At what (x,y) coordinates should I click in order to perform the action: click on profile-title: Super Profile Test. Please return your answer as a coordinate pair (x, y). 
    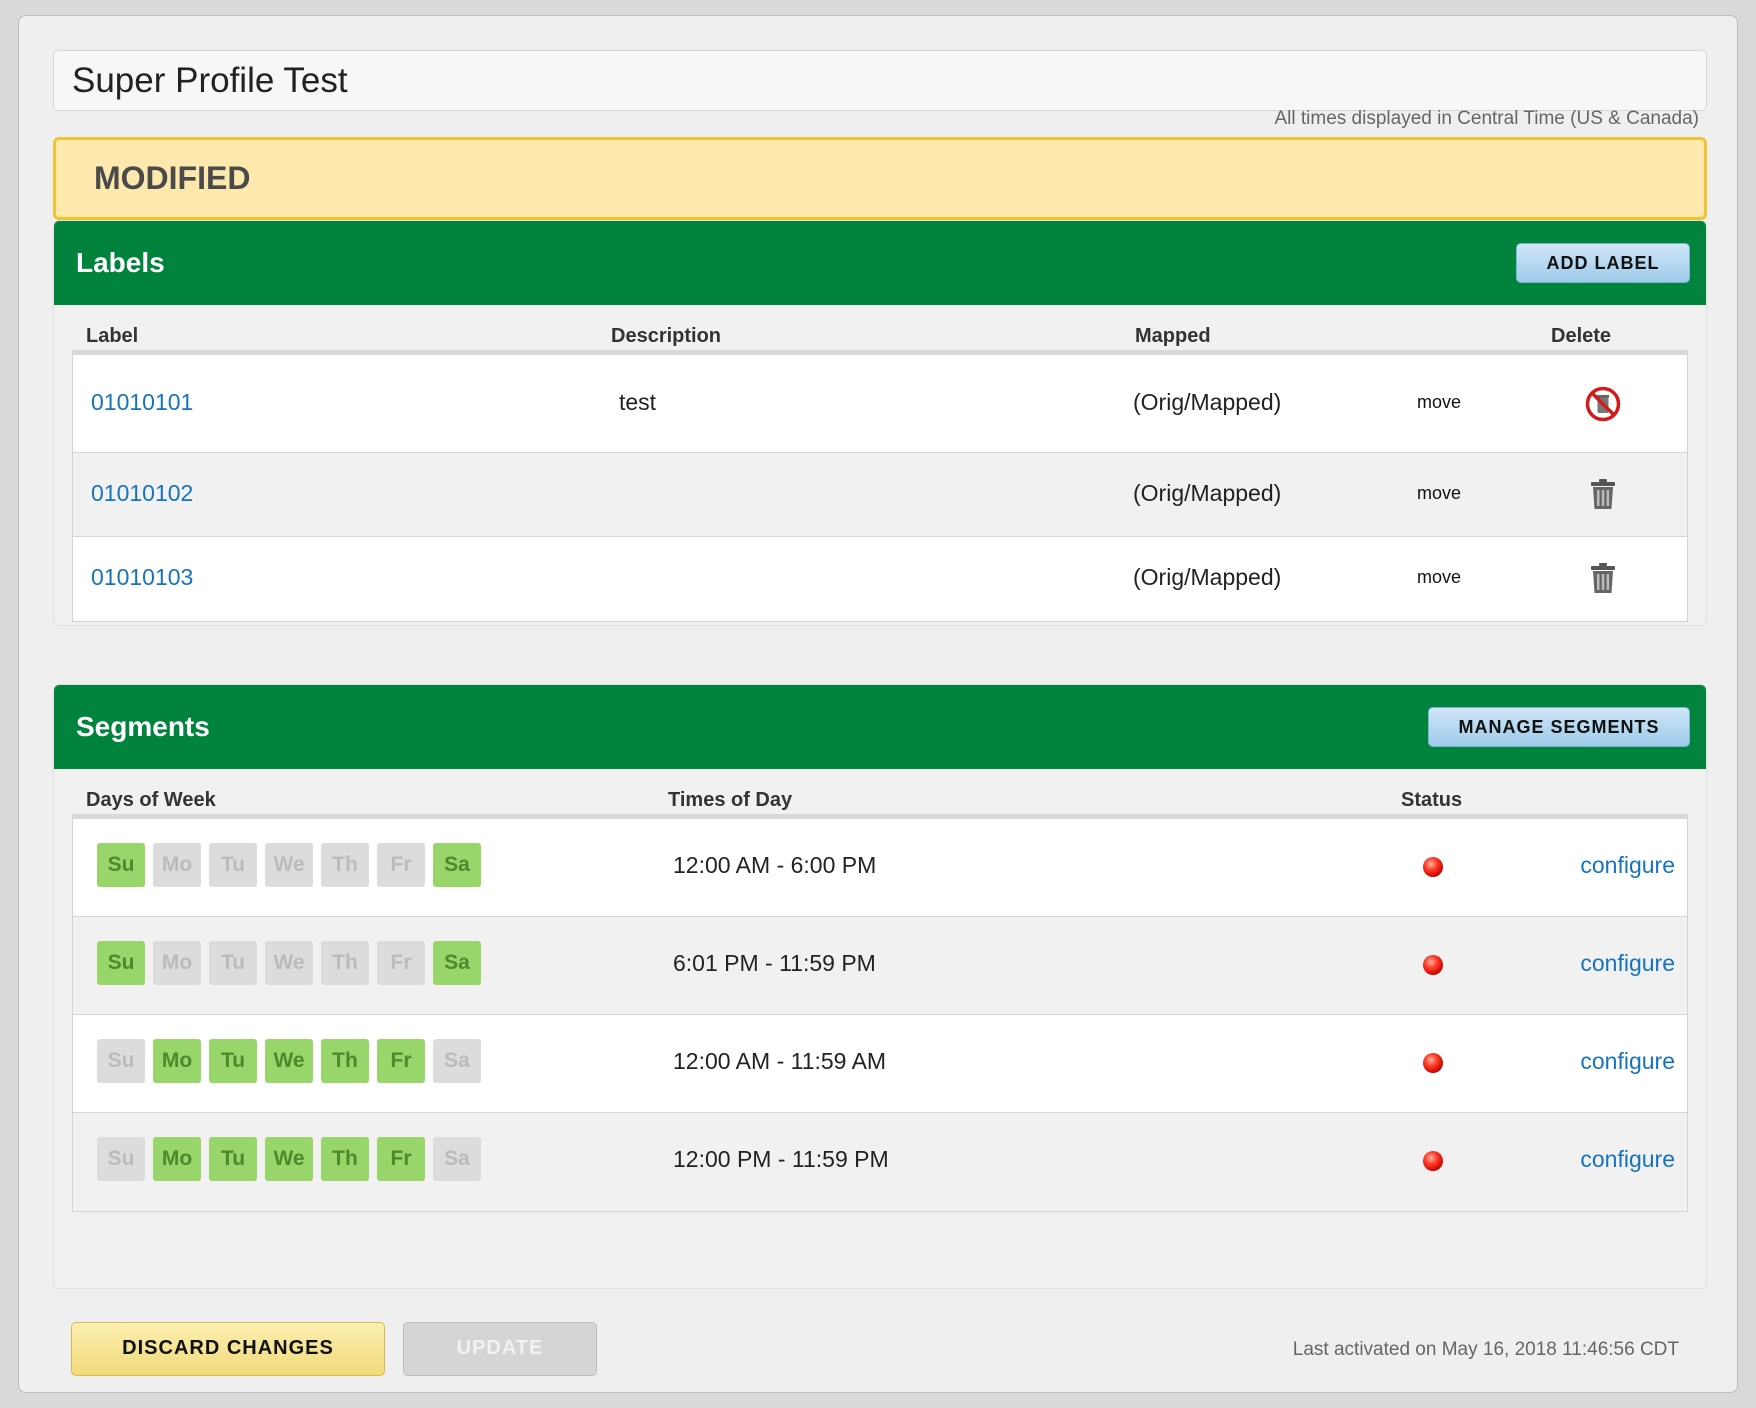
    Looking at the image, I should click on (880, 80).